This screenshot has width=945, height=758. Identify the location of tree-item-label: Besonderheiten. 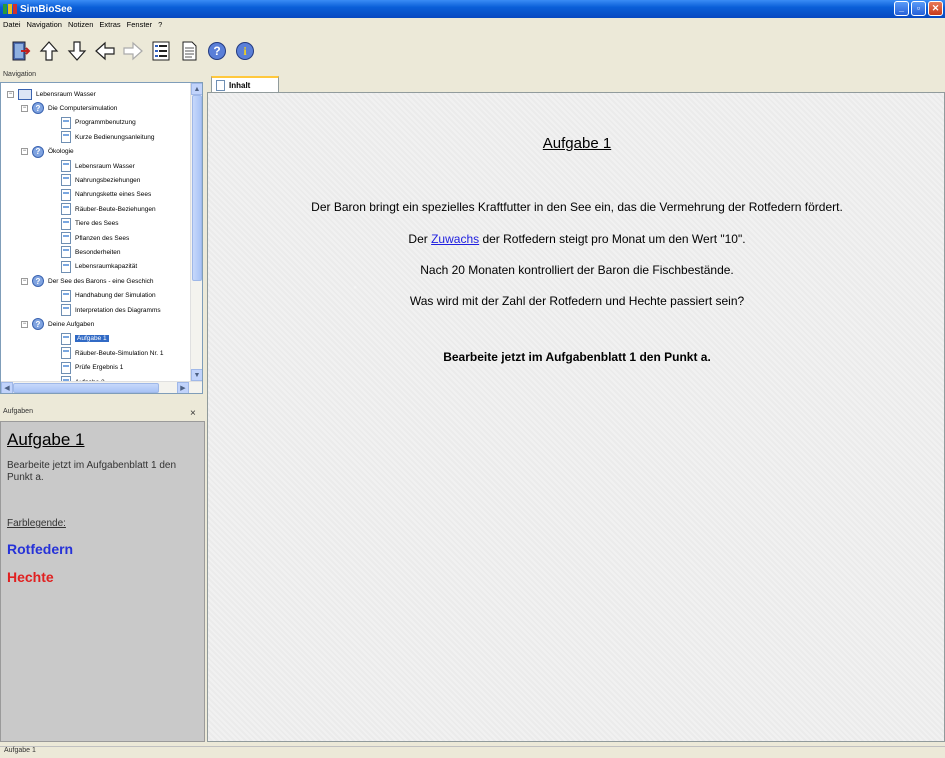
(98, 252).